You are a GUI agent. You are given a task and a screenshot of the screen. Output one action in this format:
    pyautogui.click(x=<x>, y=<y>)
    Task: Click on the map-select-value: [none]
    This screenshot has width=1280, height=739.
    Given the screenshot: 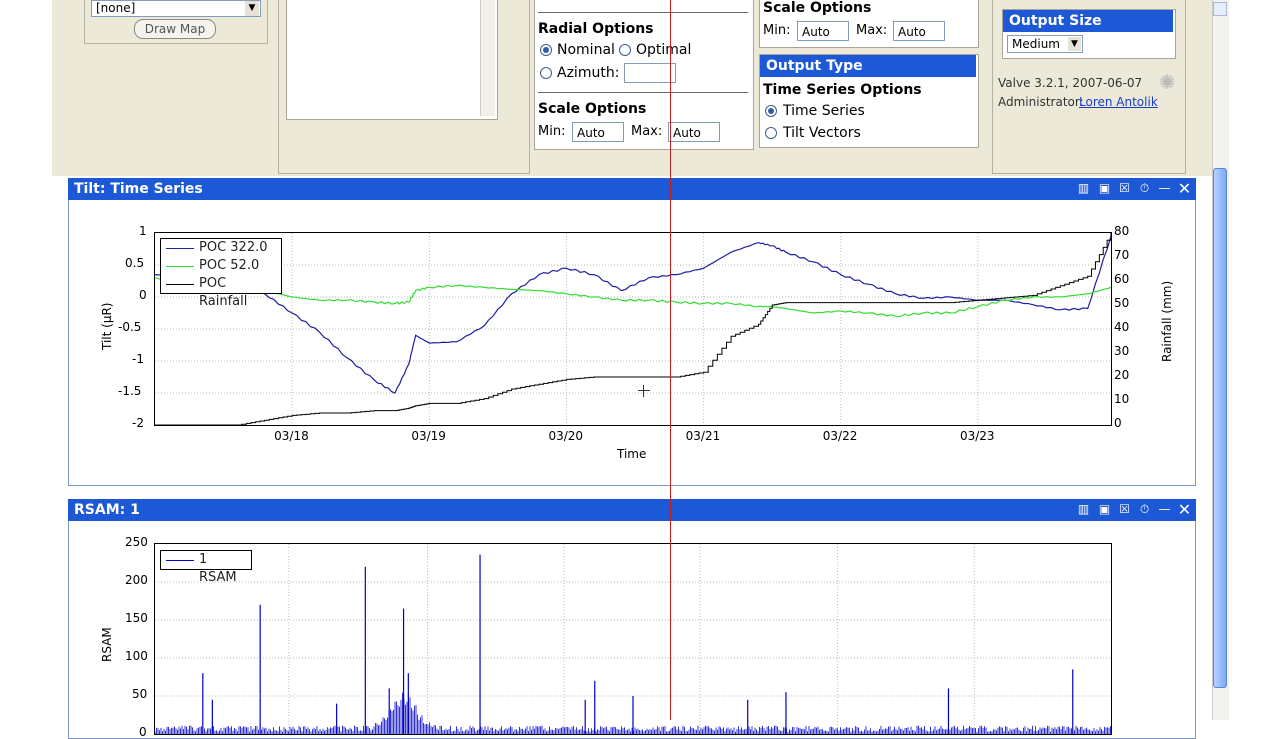 What is the action you would take?
    pyautogui.click(x=116, y=8)
    